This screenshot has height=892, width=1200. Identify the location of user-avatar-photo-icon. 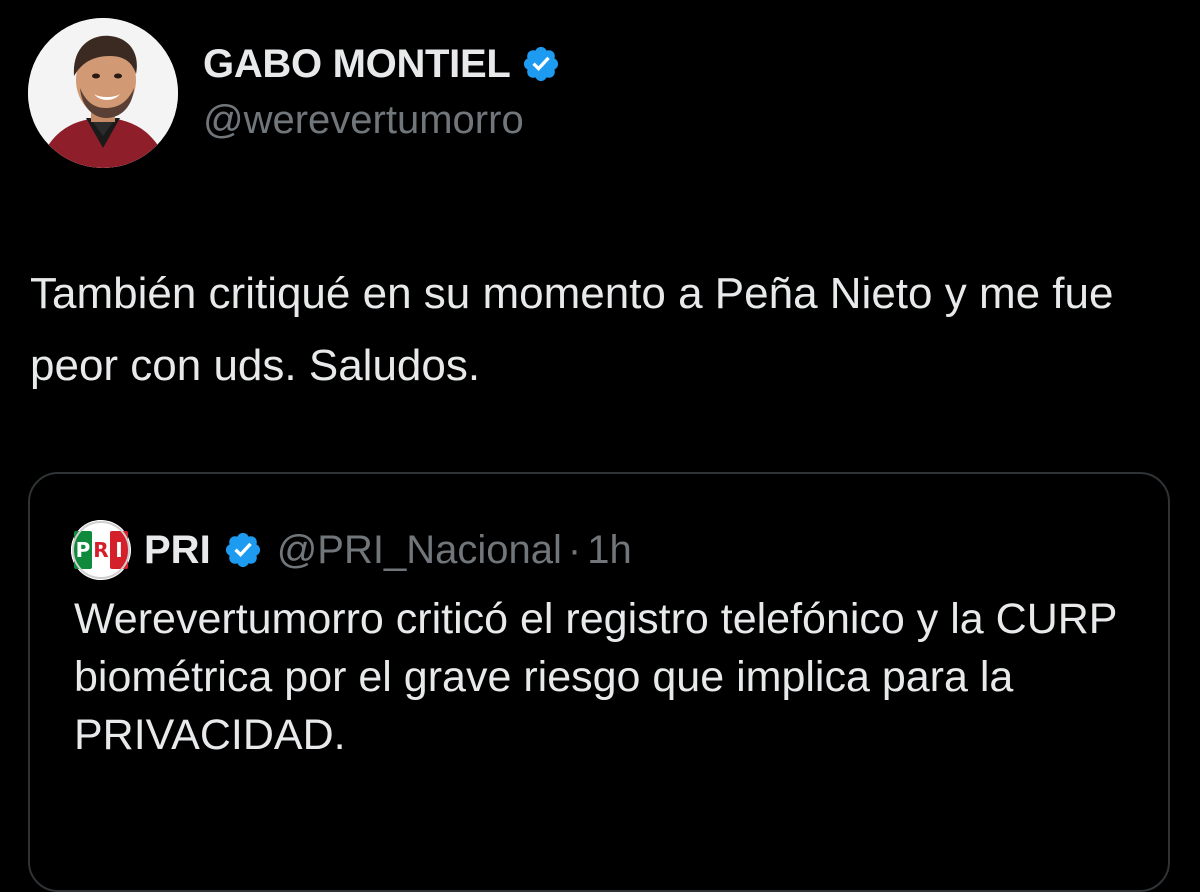
(103, 93).